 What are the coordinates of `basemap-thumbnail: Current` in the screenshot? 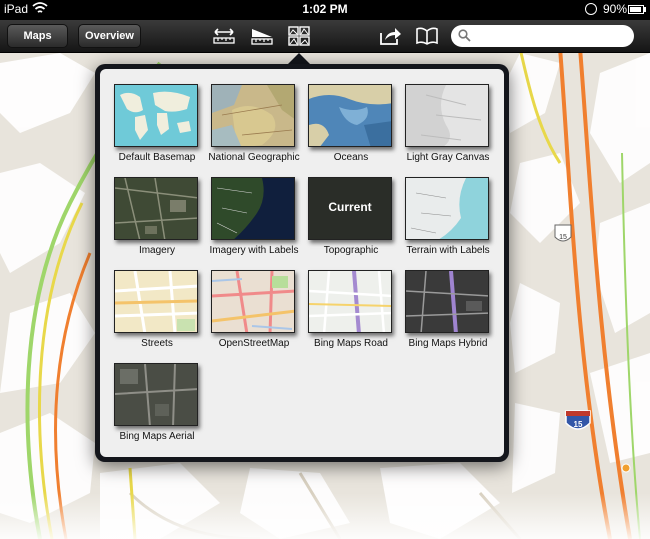 It's located at (350, 208).